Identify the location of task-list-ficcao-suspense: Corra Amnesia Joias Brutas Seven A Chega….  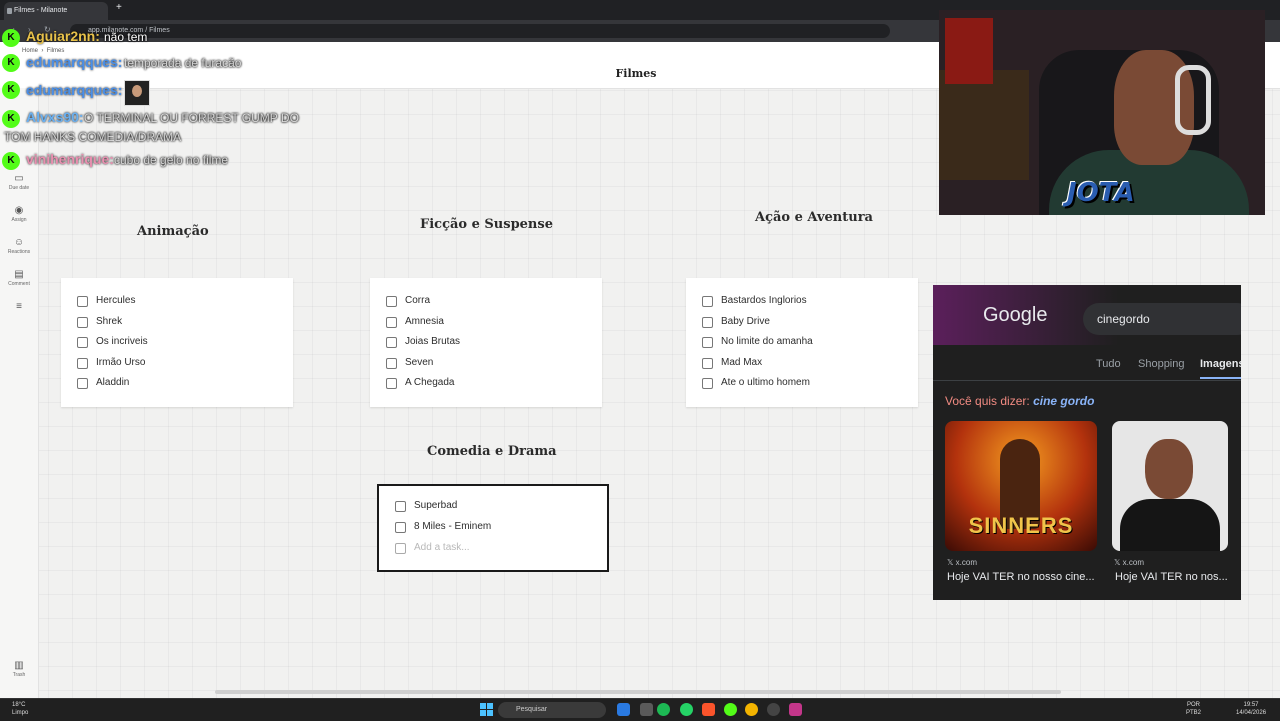
(486, 342).